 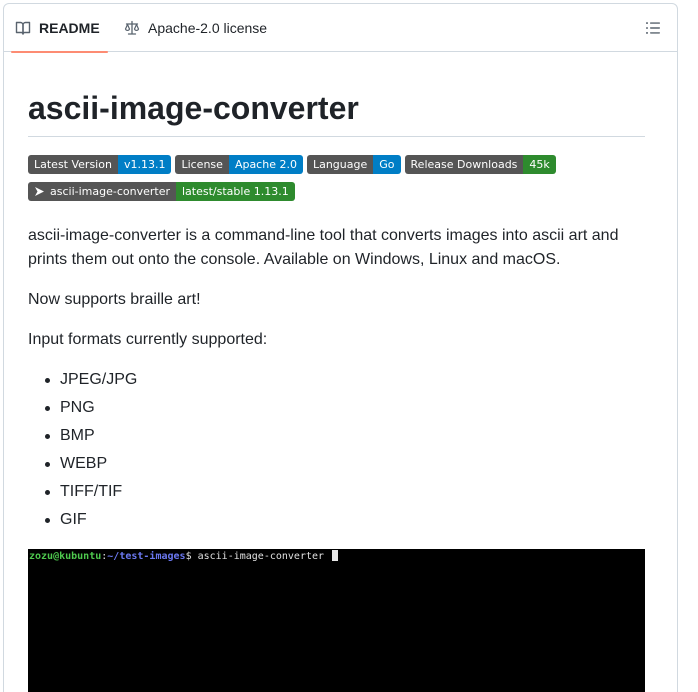 What do you see at coordinates (539, 164) in the screenshot?
I see `badge-value: 45k` at bounding box center [539, 164].